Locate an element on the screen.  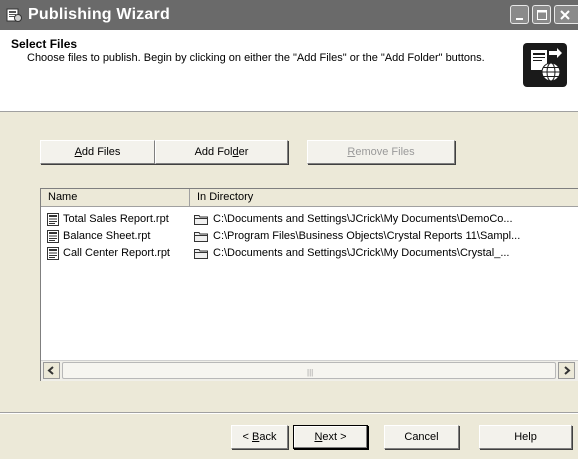
chevron-left-icon is located at coordinates (50, 370).